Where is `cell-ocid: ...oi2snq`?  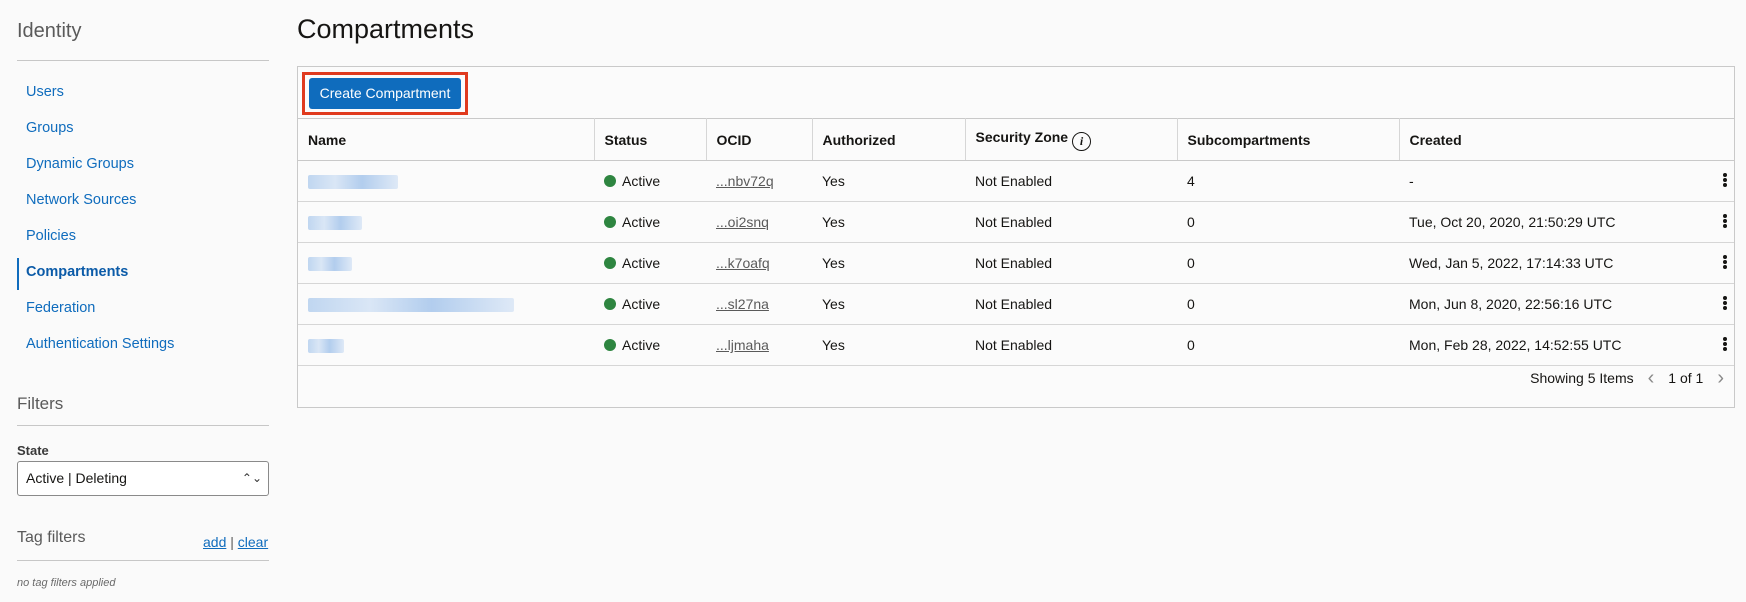 cell-ocid: ...oi2snq is located at coordinates (759, 222).